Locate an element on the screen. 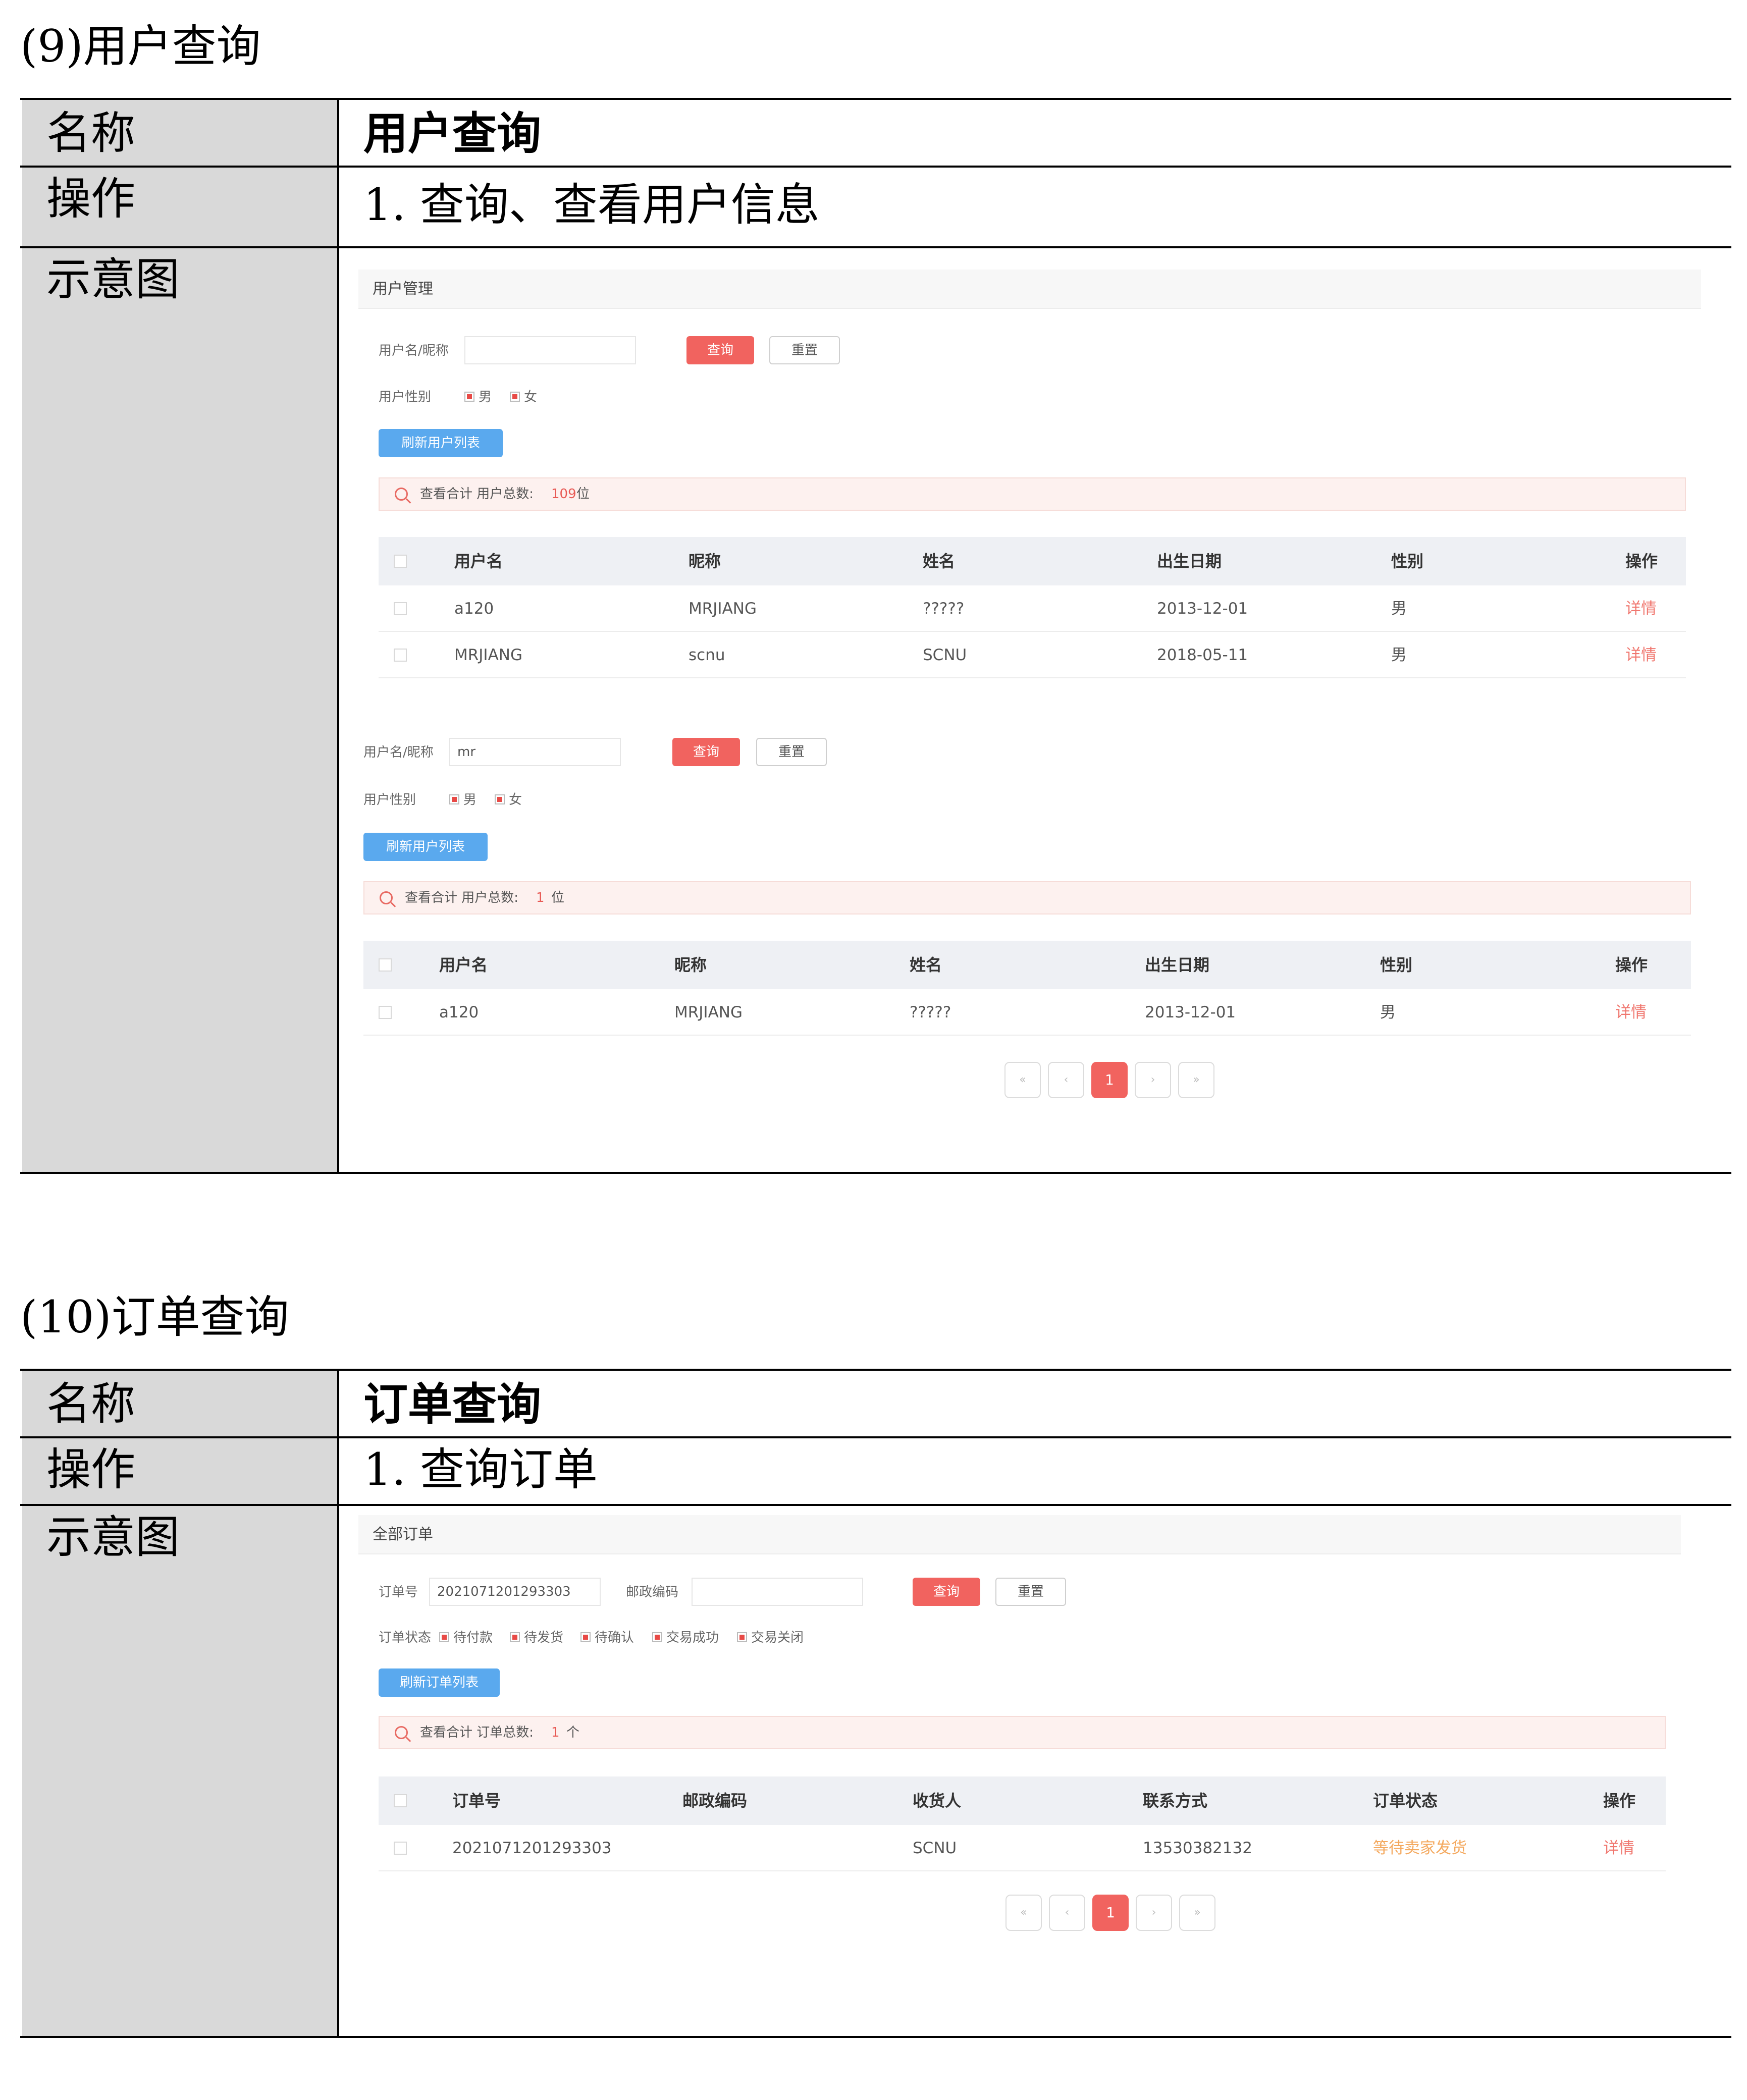 The width and height of the screenshot is (1747, 2100). username-input: mr is located at coordinates (535, 752).